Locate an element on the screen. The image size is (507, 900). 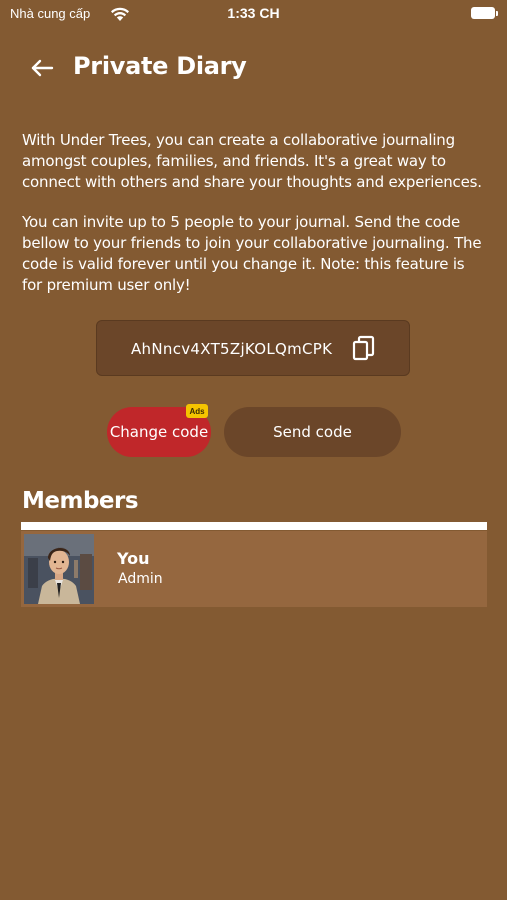
copy-icon is located at coordinates (364, 349).